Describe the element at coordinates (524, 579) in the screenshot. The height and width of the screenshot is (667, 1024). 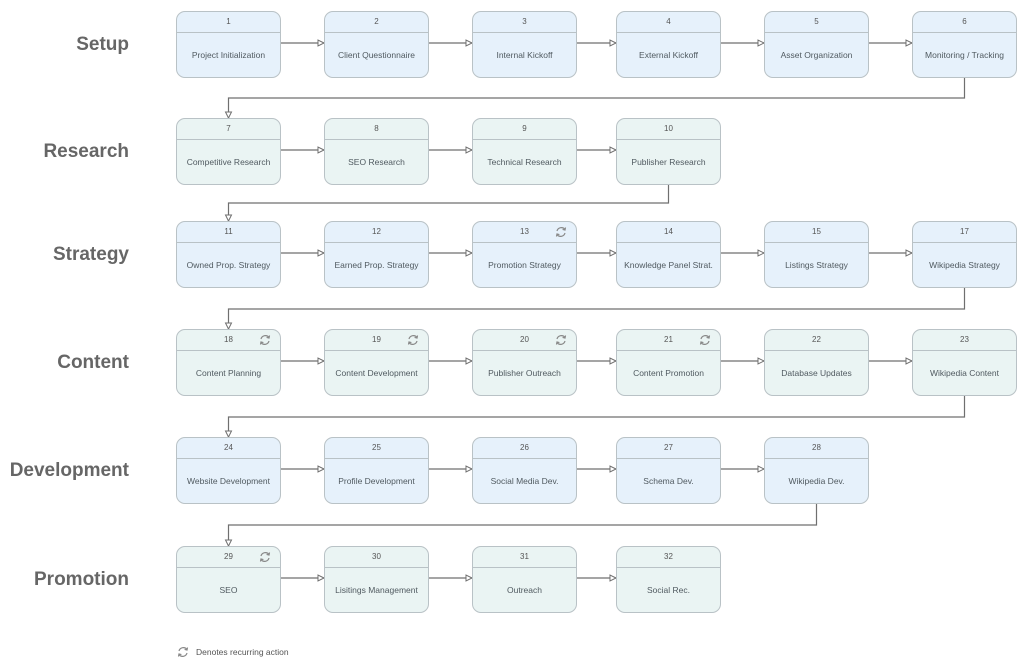
I see `step-box-31: 31 Outreach` at that location.